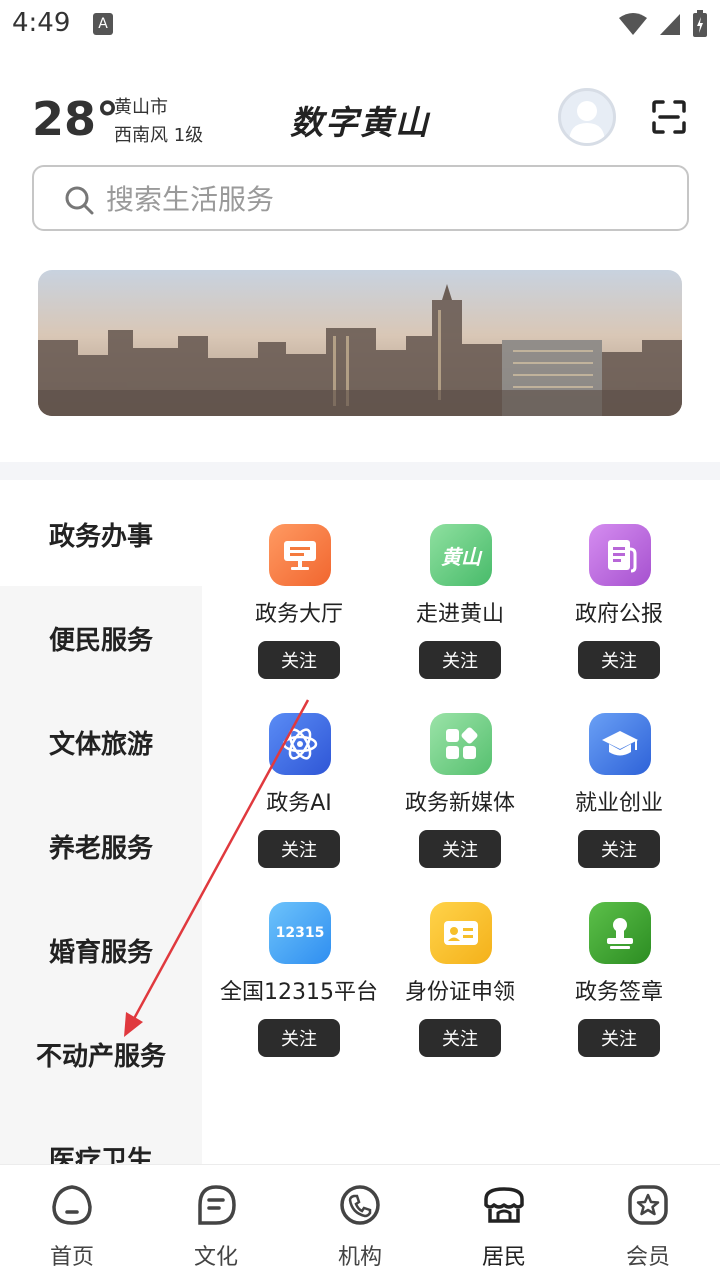 This screenshot has height=1280, width=720. What do you see at coordinates (503, 1257) in the screenshot?
I see `nav-label: 居民` at bounding box center [503, 1257].